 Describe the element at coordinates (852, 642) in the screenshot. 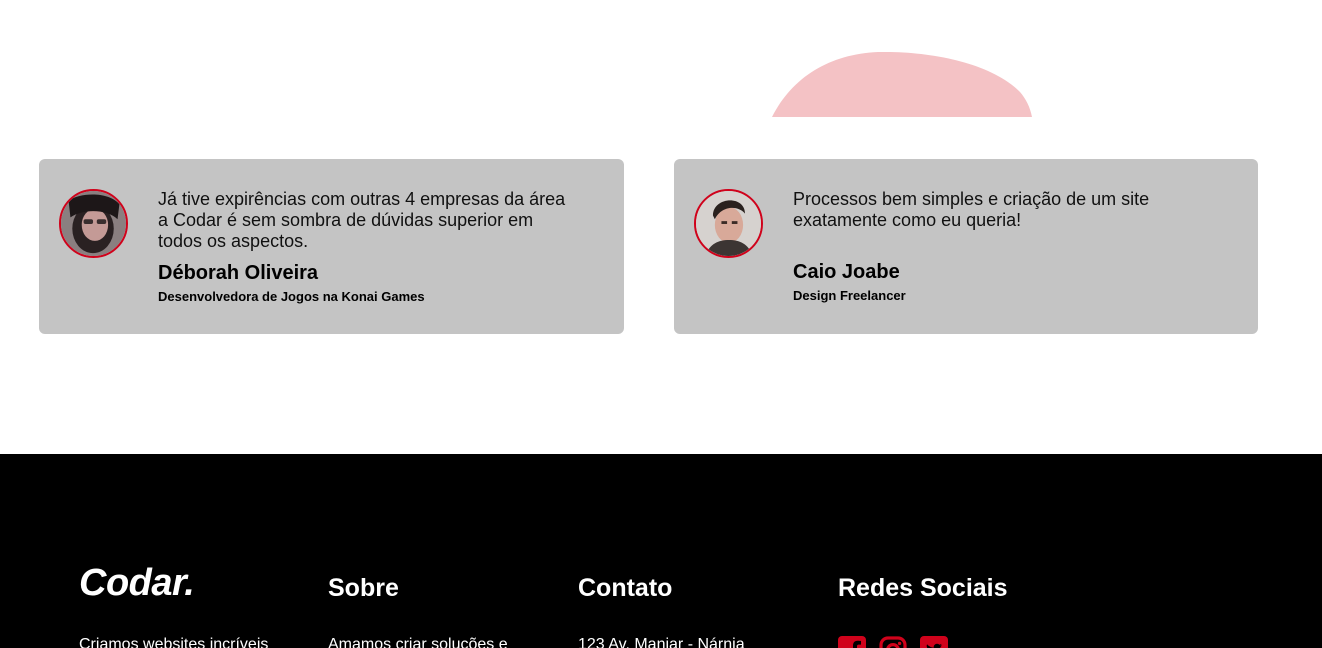

I see `facebook-icon` at that location.